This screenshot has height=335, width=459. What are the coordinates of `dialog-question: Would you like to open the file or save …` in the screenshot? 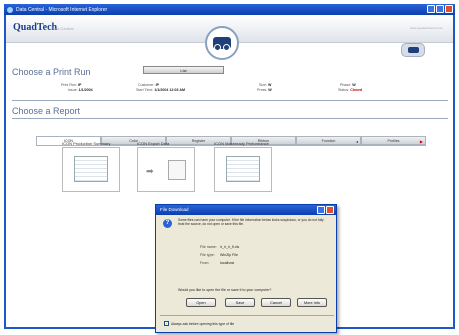 It's located at (225, 290).